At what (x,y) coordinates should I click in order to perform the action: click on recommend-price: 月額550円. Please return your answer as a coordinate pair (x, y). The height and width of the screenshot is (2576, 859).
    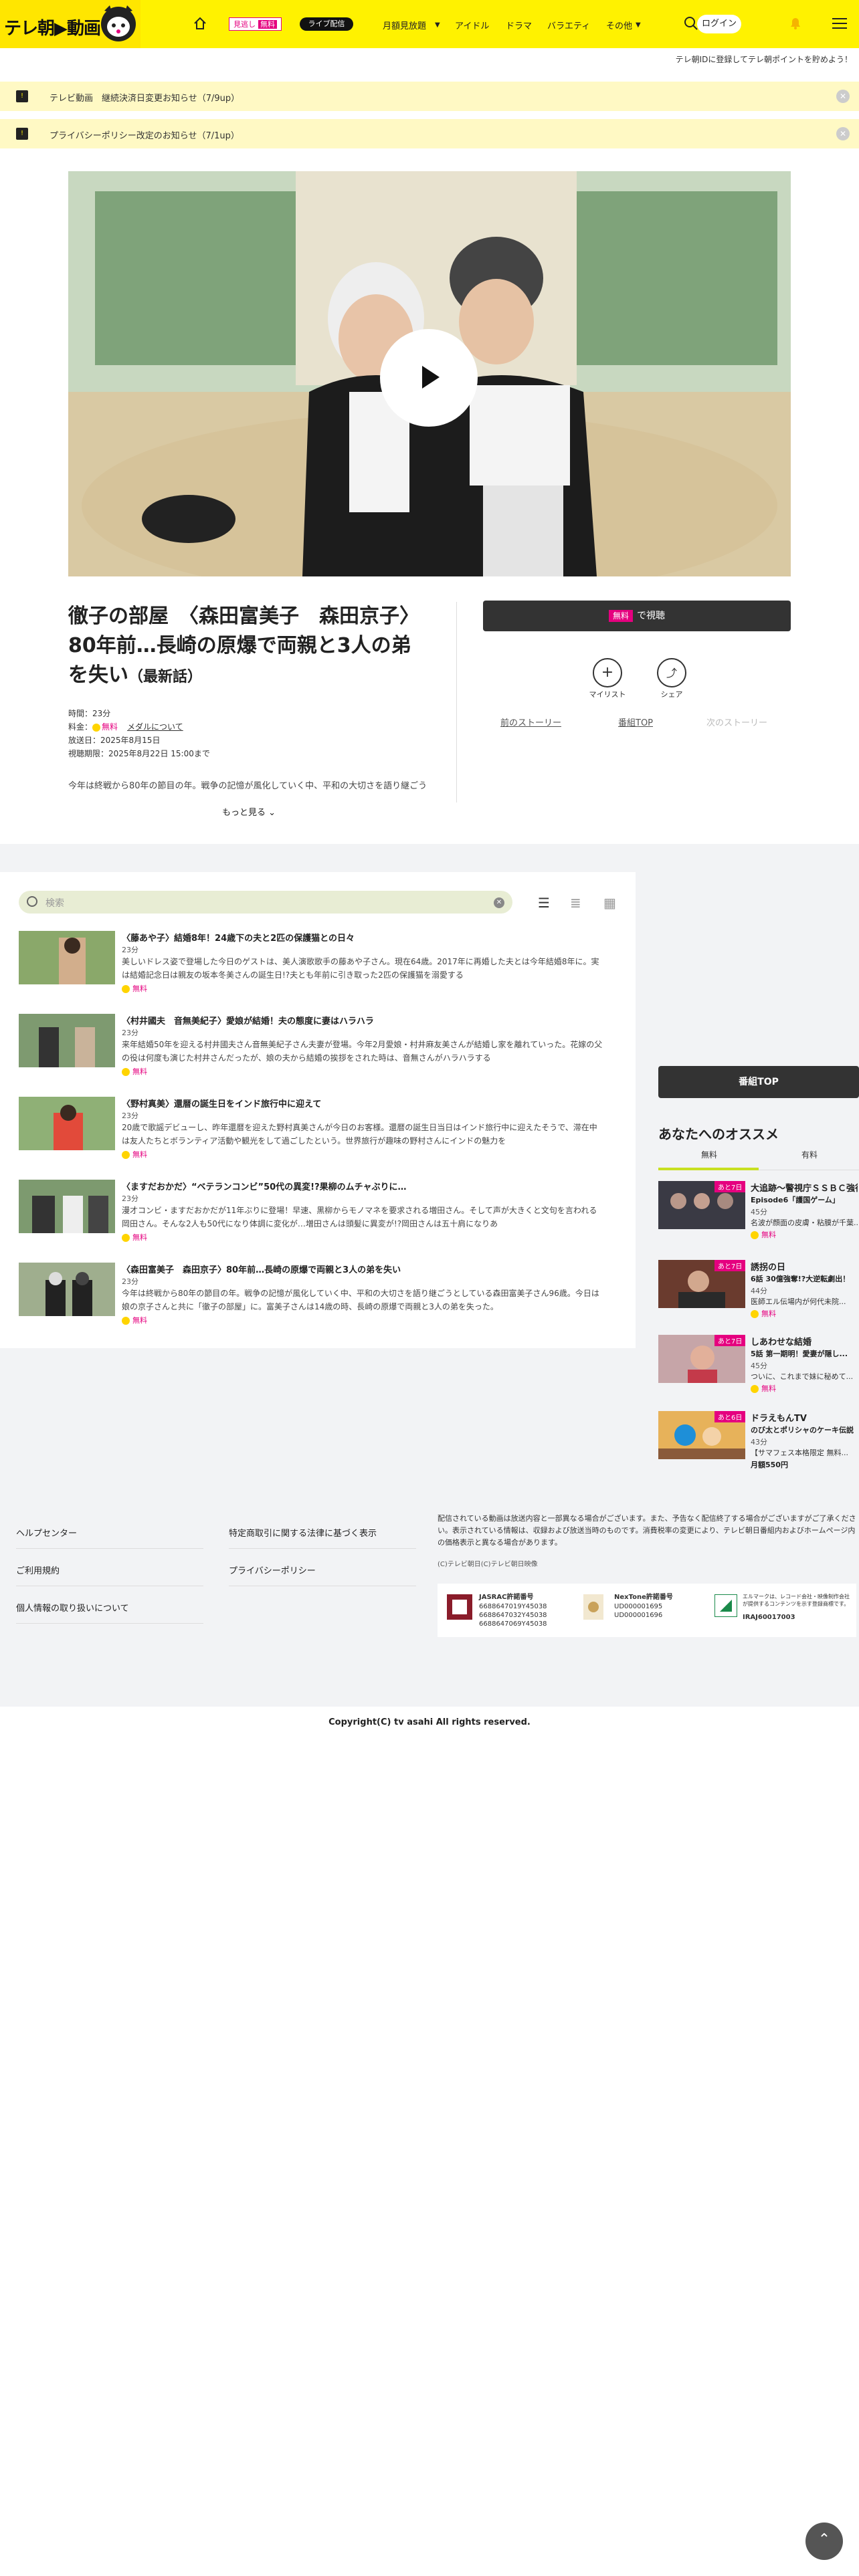
    Looking at the image, I should click on (769, 1465).